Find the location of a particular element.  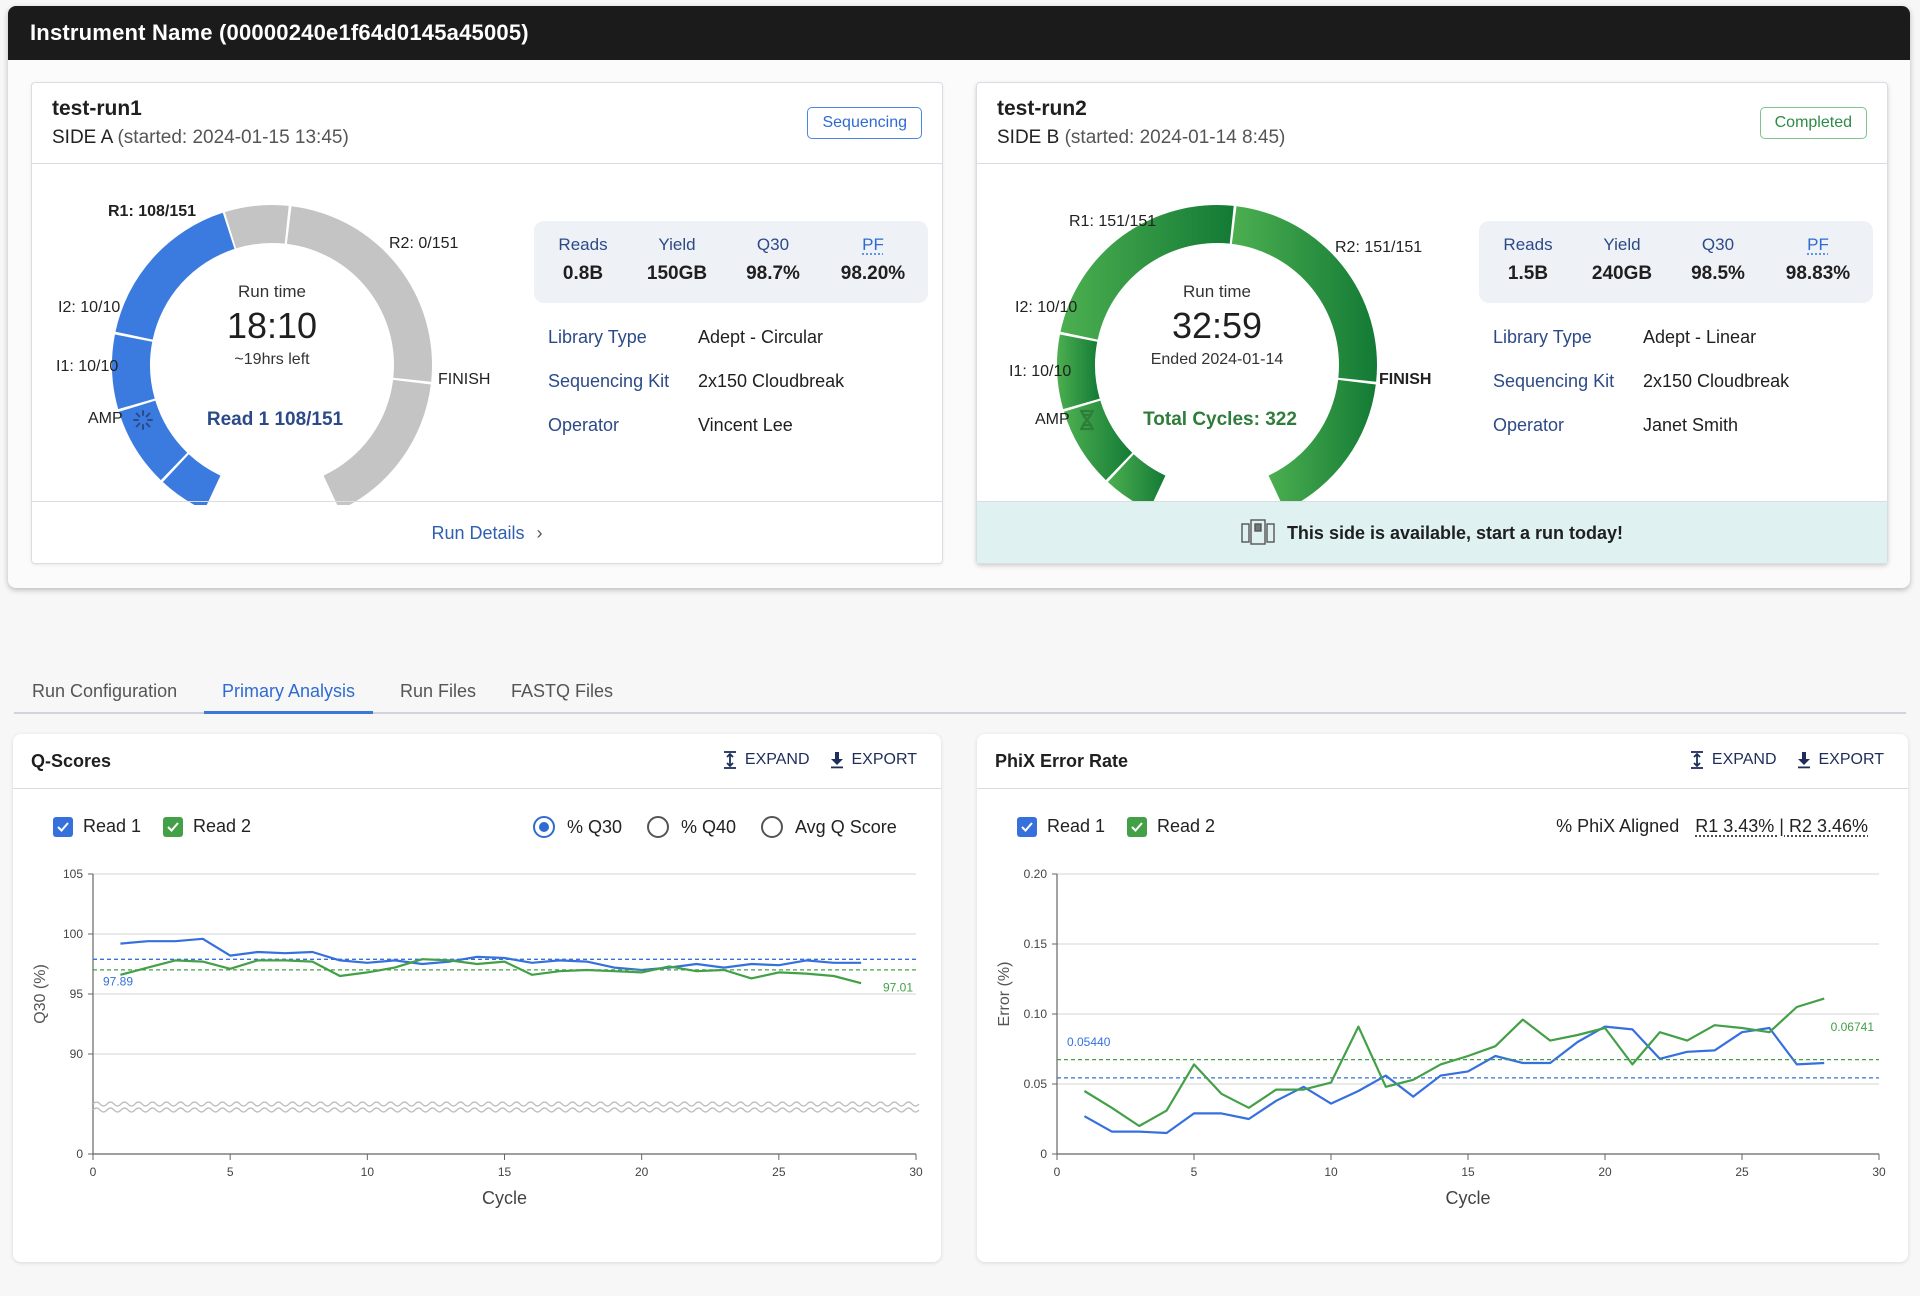

stat-reads: Reads 0.8B is located at coordinates (583, 260).